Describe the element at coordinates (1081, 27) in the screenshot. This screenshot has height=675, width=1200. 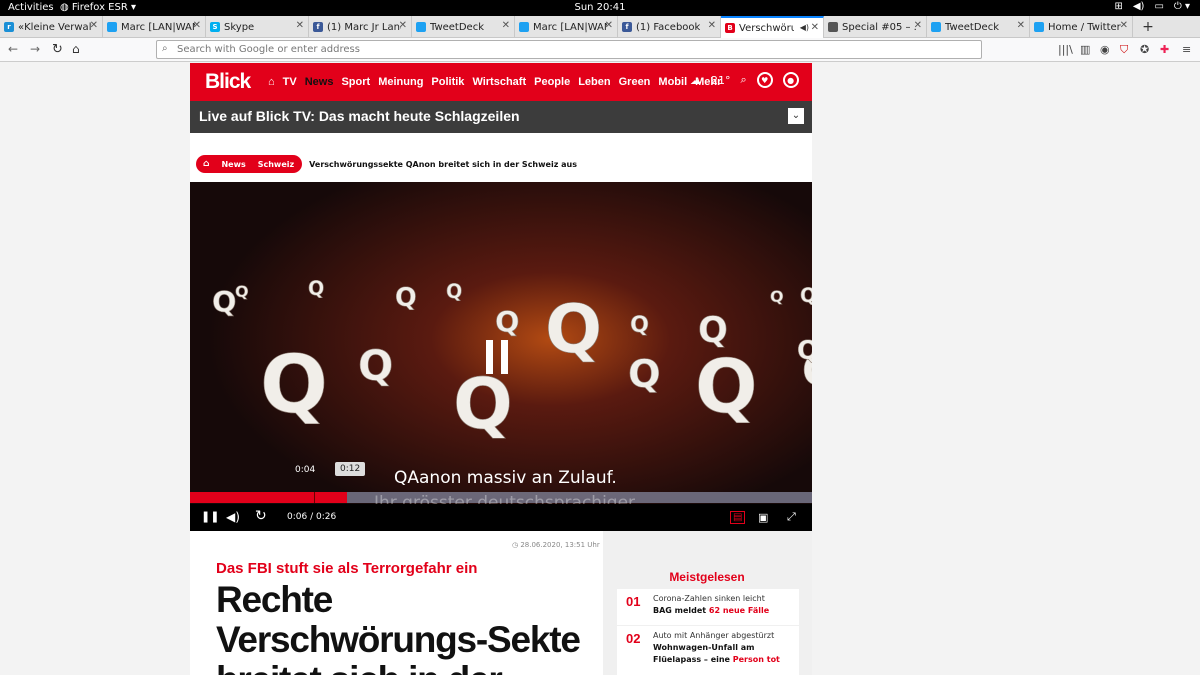
I see `browser-tab: Home / Twitter ✕` at that location.